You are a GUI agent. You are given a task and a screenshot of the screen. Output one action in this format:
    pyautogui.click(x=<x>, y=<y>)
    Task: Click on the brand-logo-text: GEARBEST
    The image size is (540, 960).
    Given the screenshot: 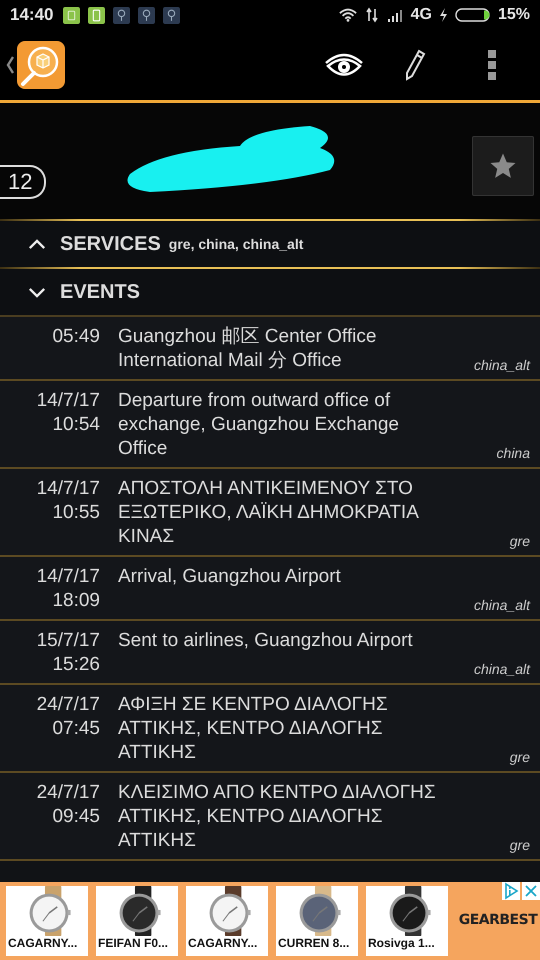 What is the action you would take?
    pyautogui.click(x=498, y=920)
    